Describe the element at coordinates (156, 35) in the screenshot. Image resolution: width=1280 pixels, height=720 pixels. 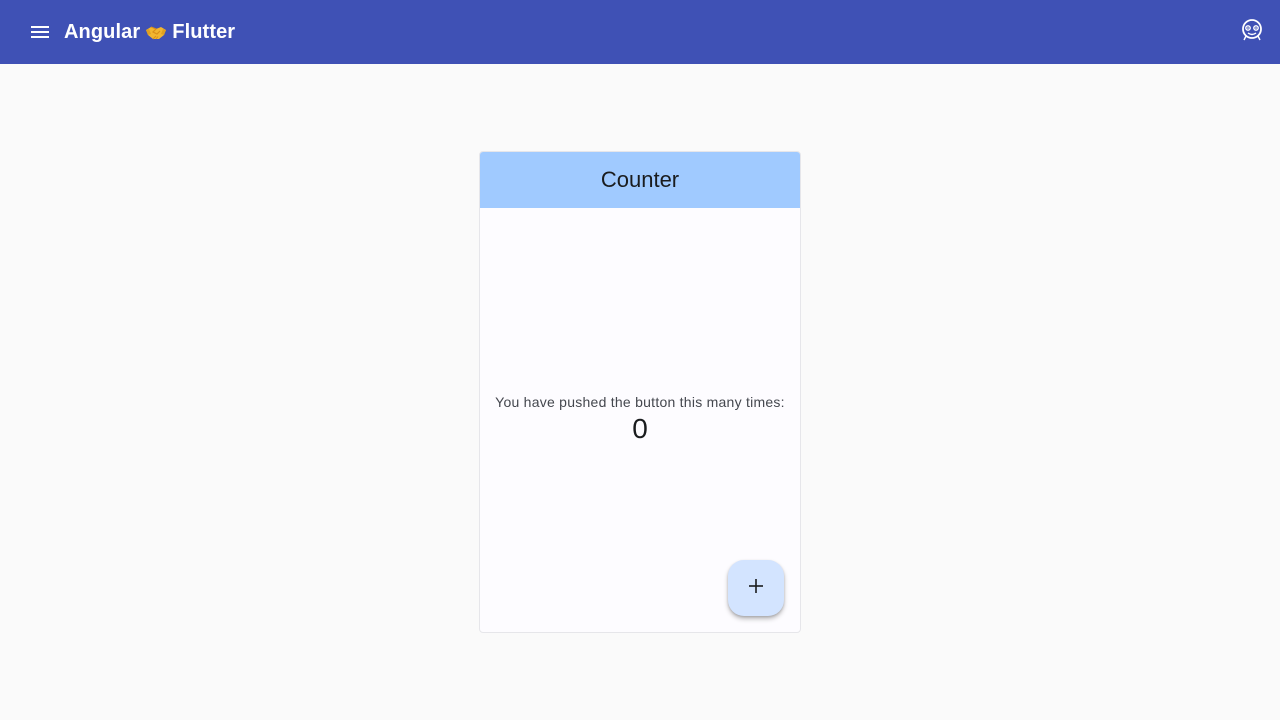
I see `handshake-icon` at that location.